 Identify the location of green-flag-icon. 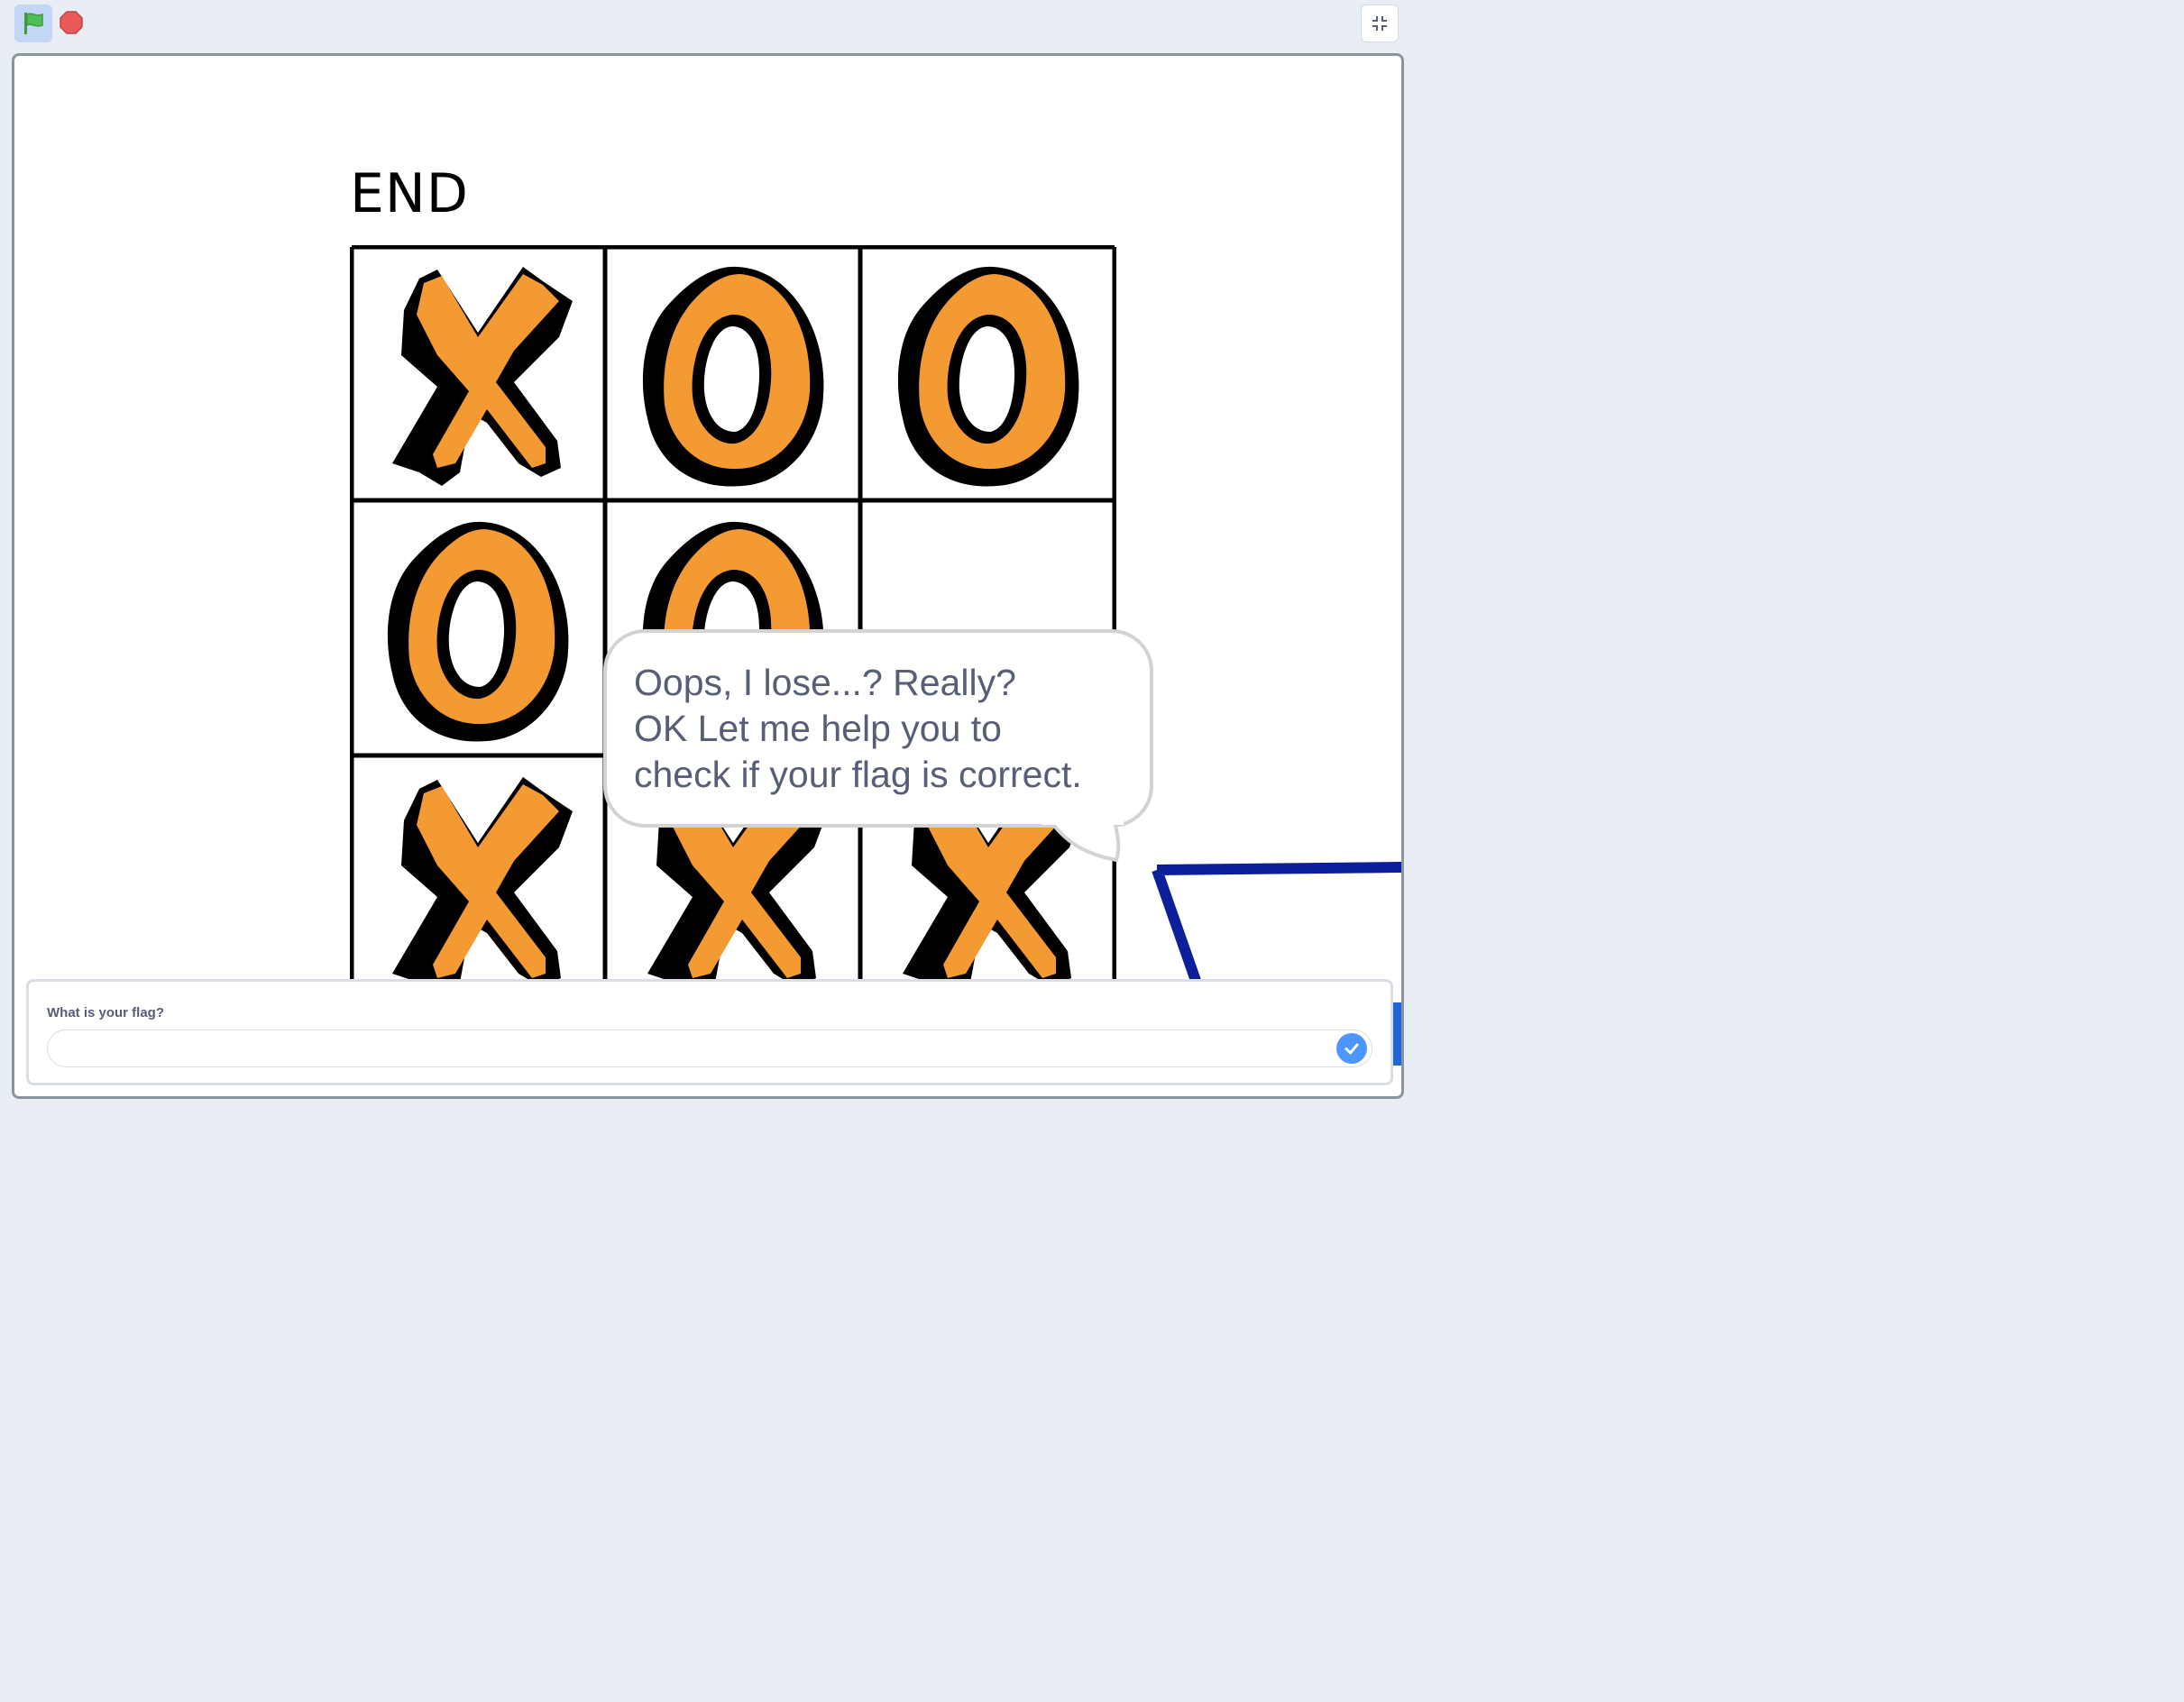
(33, 23).